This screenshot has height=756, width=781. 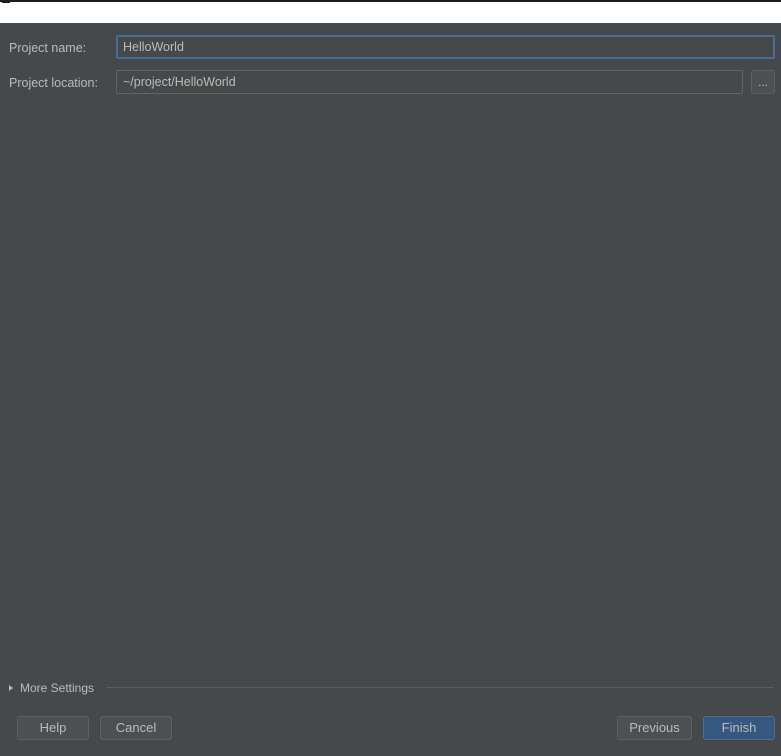 I want to click on more-settings-toggle: More Settings, so click(x=51, y=688).